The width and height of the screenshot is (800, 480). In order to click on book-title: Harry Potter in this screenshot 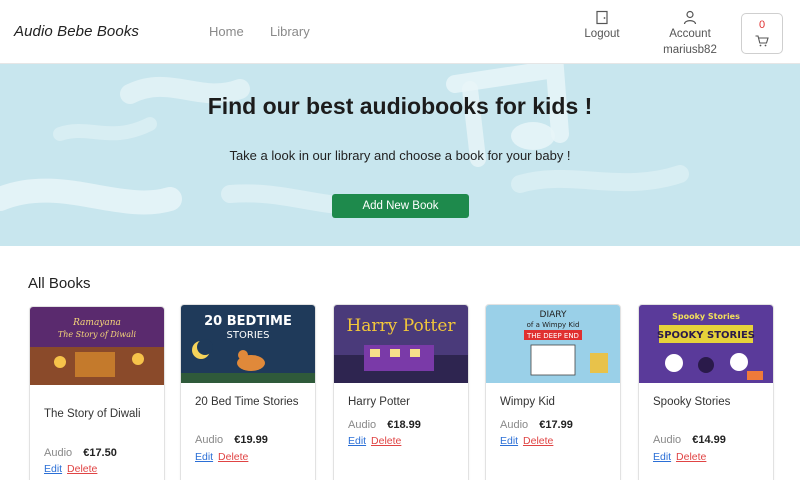, I will do `click(379, 402)`.